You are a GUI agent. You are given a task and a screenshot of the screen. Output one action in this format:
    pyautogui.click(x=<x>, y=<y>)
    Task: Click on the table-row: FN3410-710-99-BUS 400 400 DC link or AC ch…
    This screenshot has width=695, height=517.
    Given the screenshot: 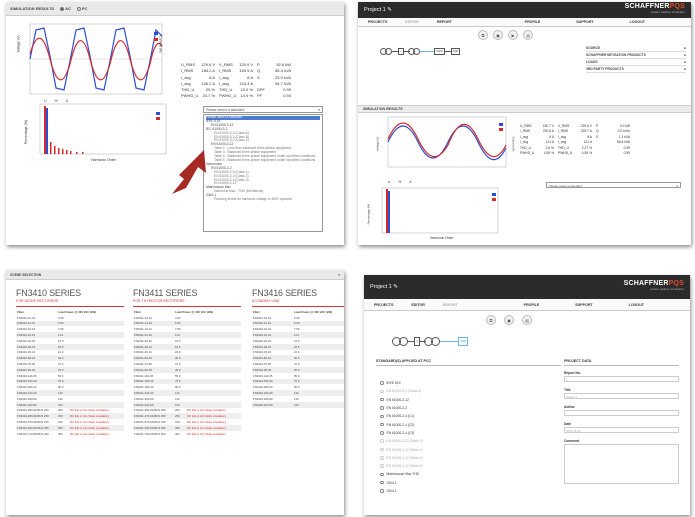 What is the action you would take?
    pyautogui.click(x=70, y=434)
    